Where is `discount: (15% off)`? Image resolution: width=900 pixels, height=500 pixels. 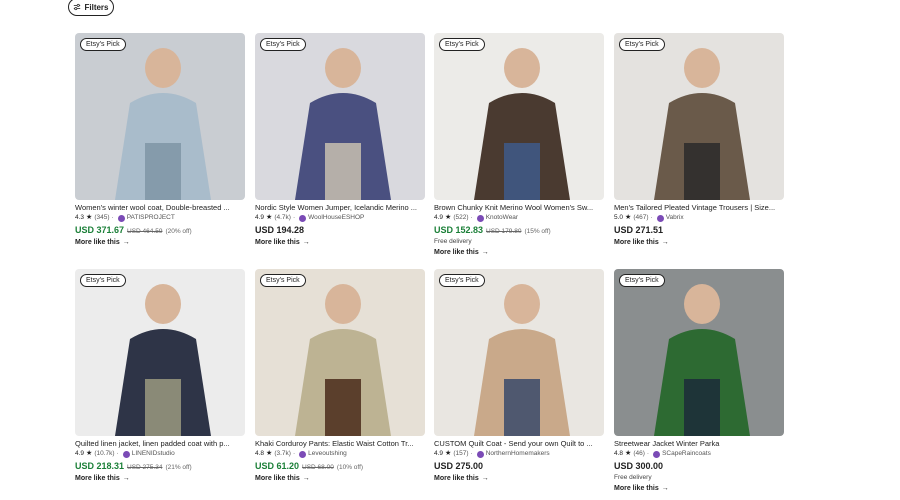
discount: (15% off) is located at coordinates (537, 231).